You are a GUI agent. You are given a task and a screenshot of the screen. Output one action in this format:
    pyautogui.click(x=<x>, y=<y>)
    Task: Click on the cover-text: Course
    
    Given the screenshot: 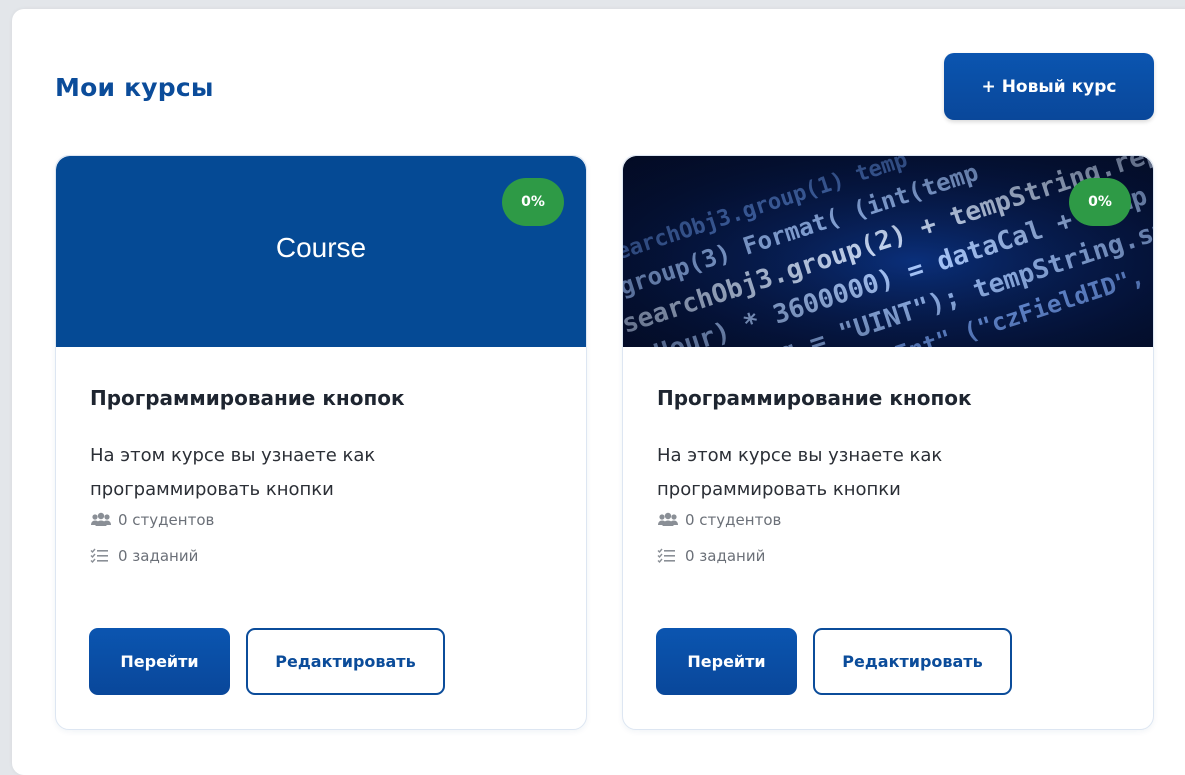 What is the action you would take?
    pyautogui.click(x=321, y=247)
    